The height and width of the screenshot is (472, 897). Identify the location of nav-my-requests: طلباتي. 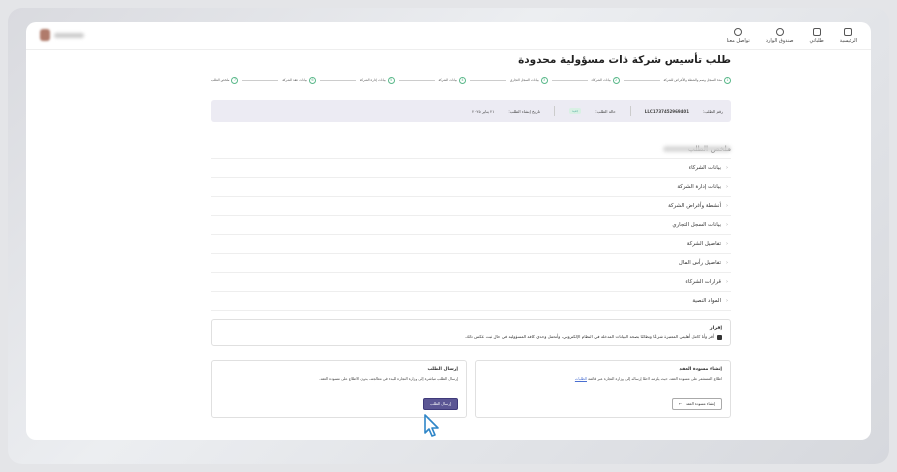
(816, 35).